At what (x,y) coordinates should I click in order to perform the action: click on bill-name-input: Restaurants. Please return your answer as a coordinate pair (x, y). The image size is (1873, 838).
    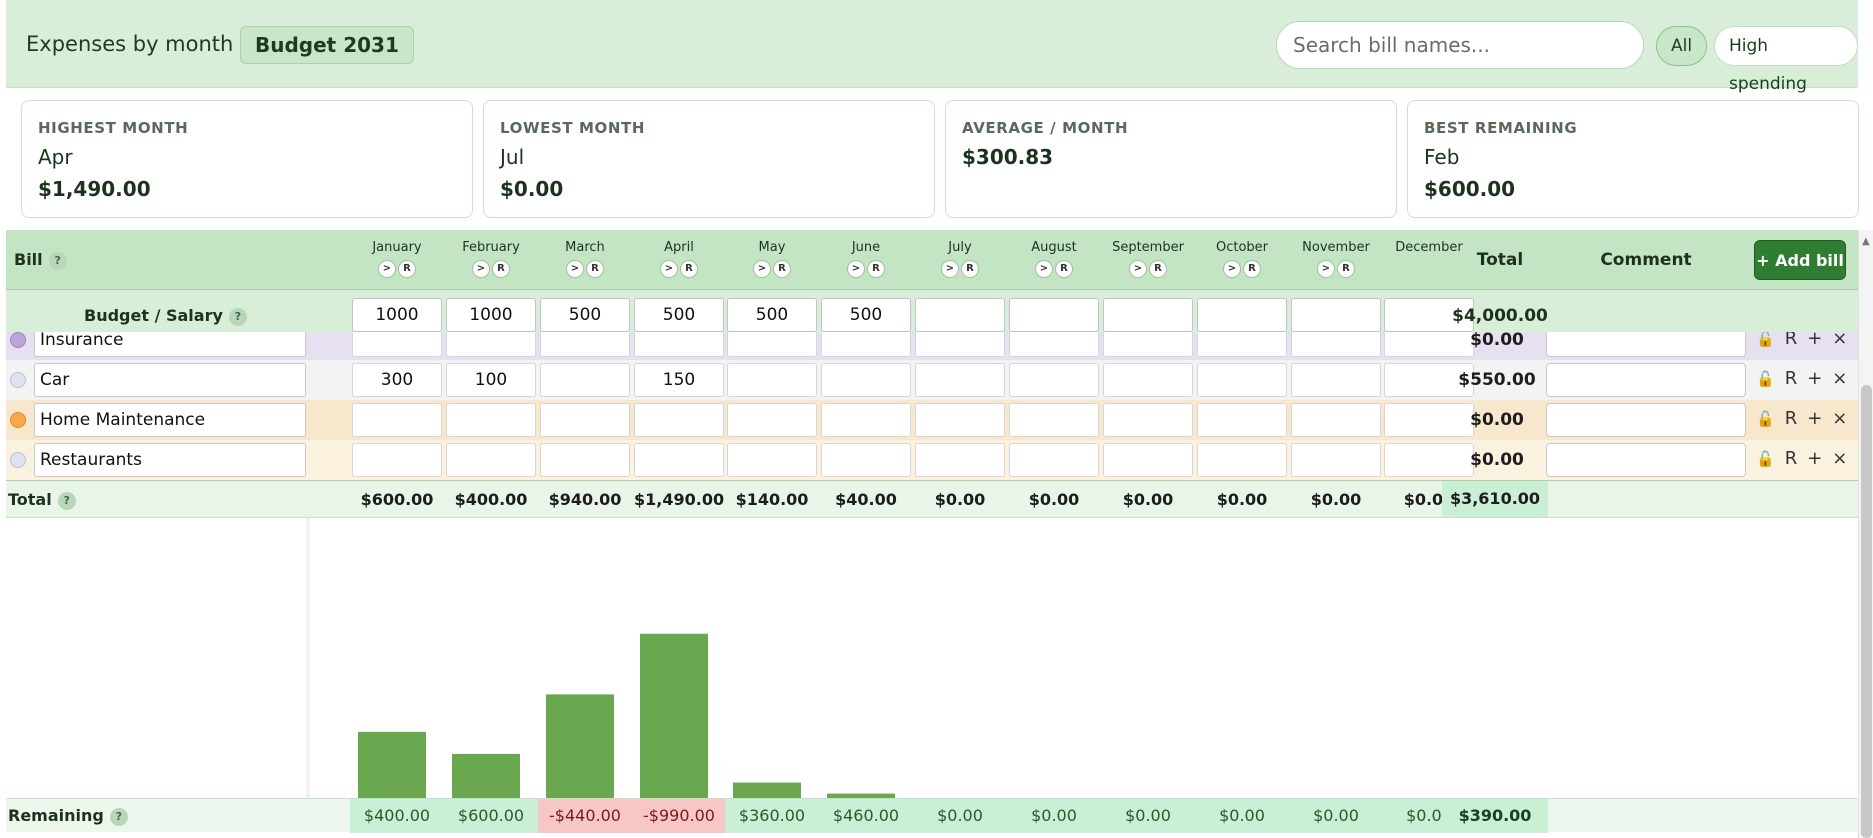
    Looking at the image, I should click on (170, 460).